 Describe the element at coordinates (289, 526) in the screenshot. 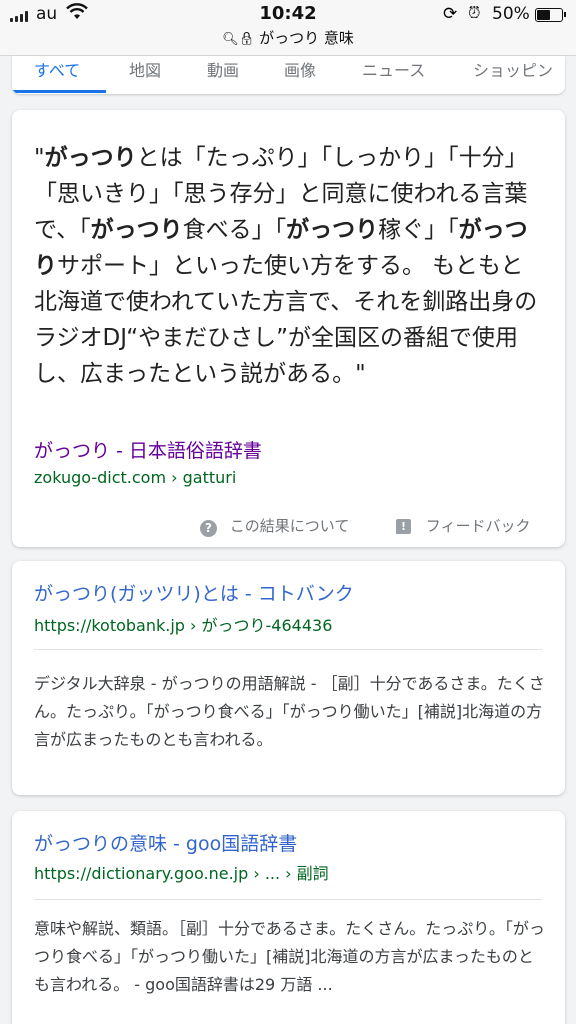

I see `about-result-label: この結果について` at that location.